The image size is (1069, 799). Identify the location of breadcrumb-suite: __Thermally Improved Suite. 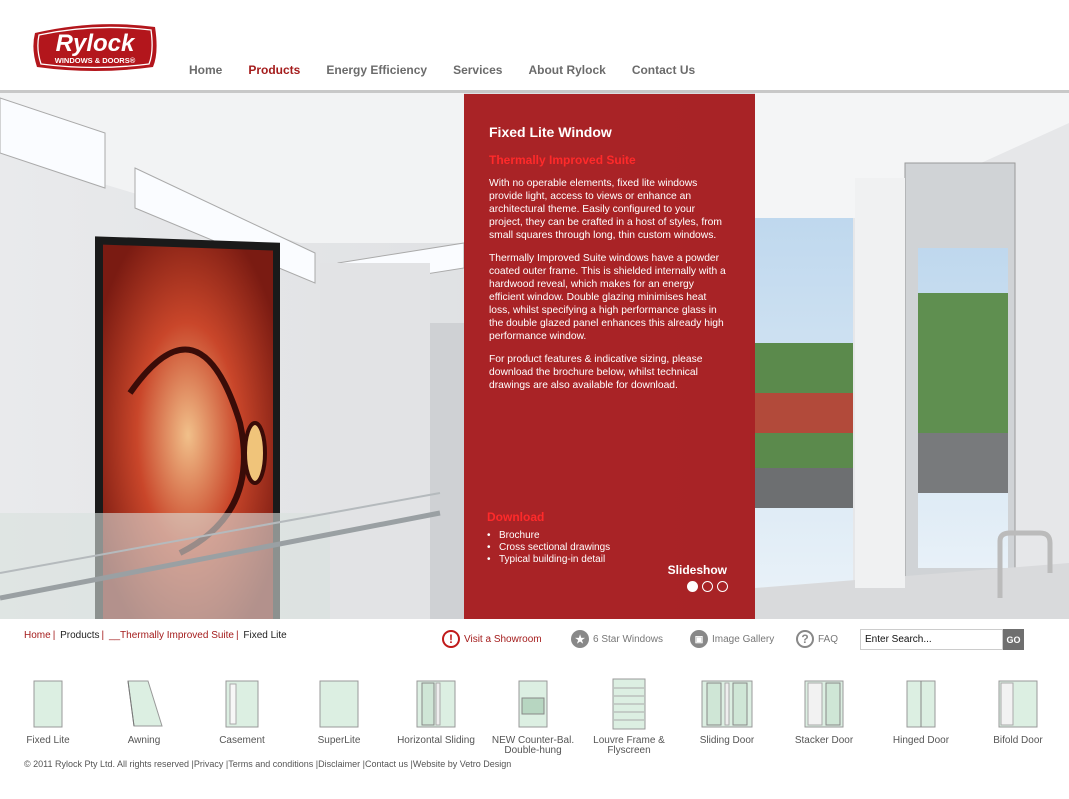
(171, 635).